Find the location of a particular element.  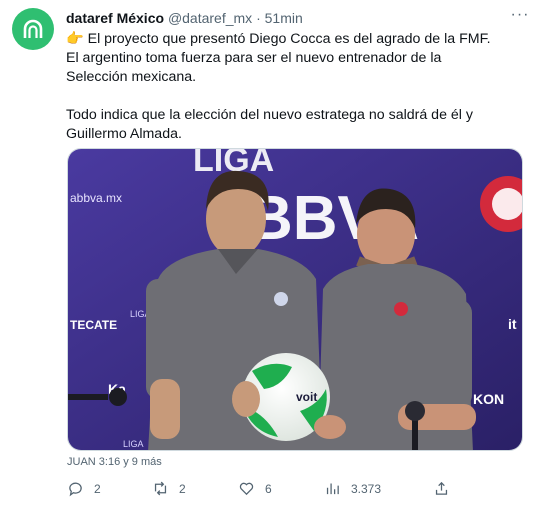

views-button: 3.373 is located at coordinates (352, 488).